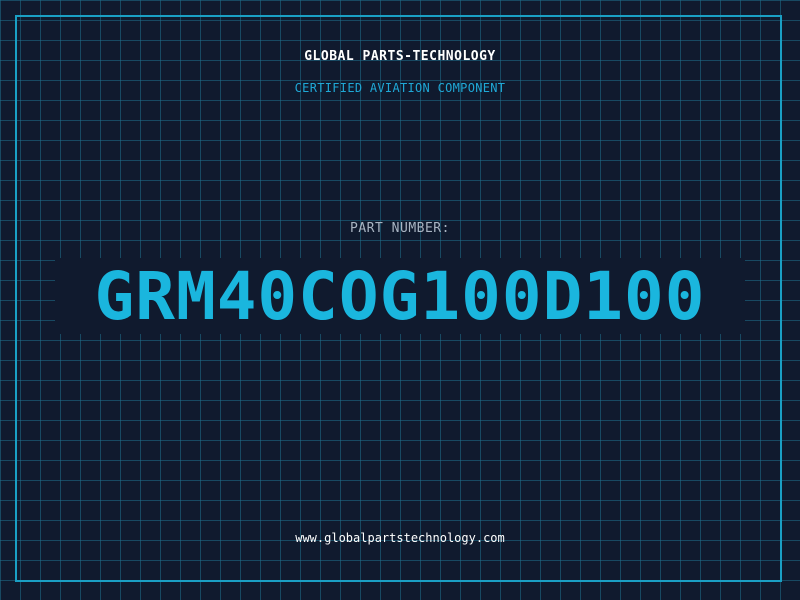 The height and width of the screenshot is (600, 800). Describe the element at coordinates (400, 538) in the screenshot. I see `website-url: www.globalpartstechnology.com` at that location.